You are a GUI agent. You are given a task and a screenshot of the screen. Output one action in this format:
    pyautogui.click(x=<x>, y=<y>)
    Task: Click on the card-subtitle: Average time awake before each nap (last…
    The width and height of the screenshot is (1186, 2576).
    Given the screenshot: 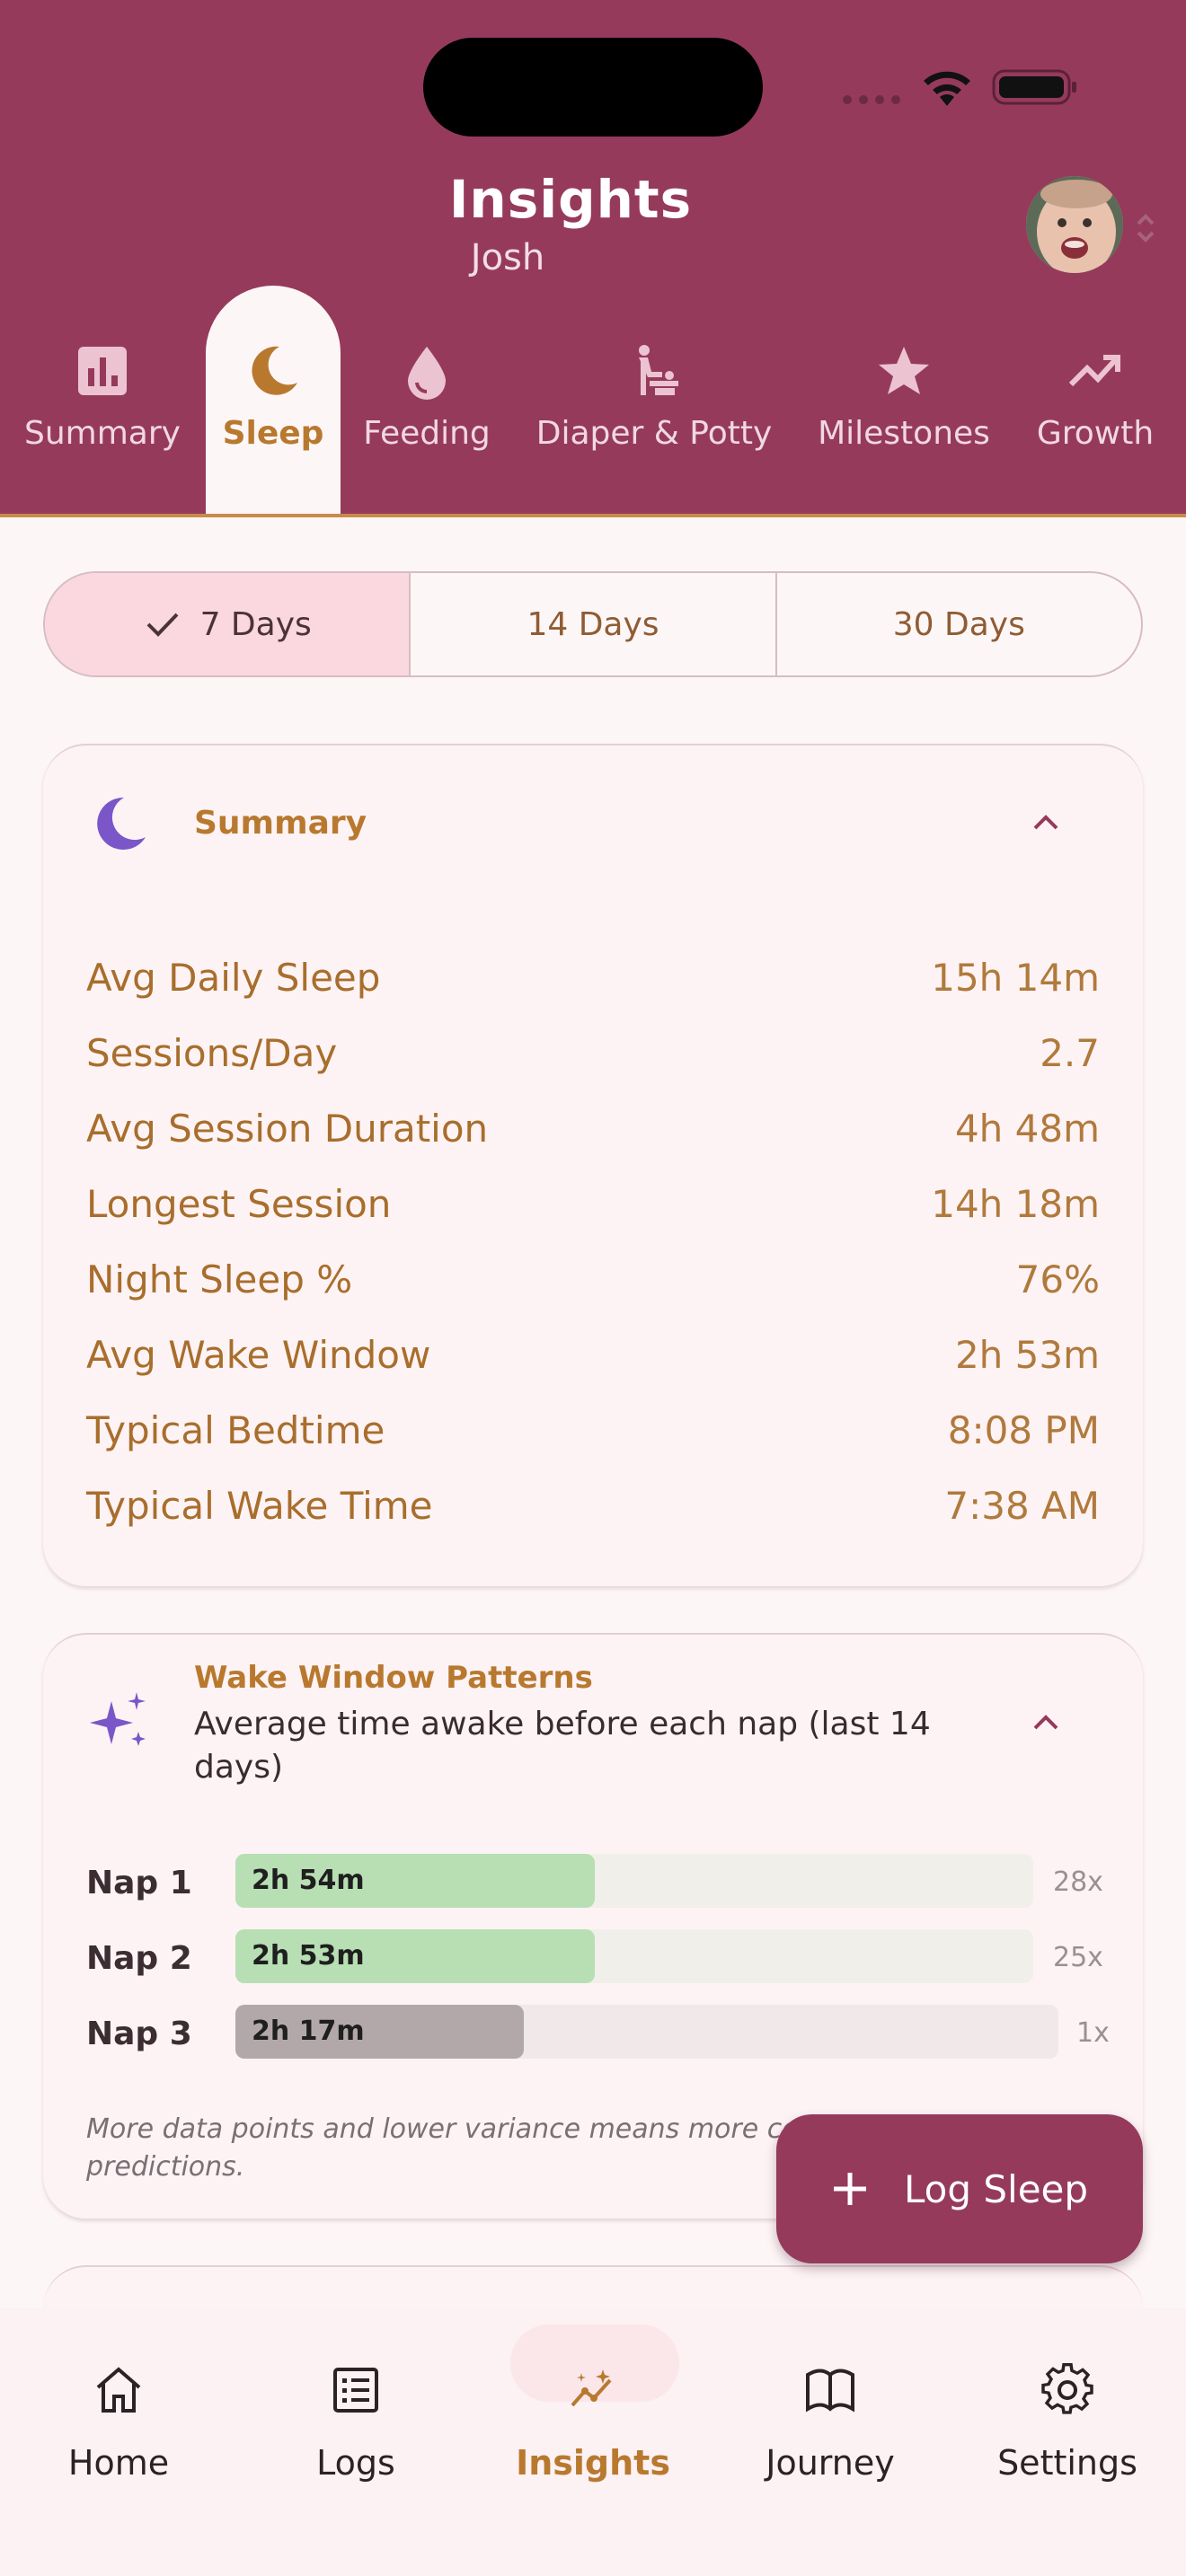 What is the action you would take?
    pyautogui.click(x=562, y=1746)
    